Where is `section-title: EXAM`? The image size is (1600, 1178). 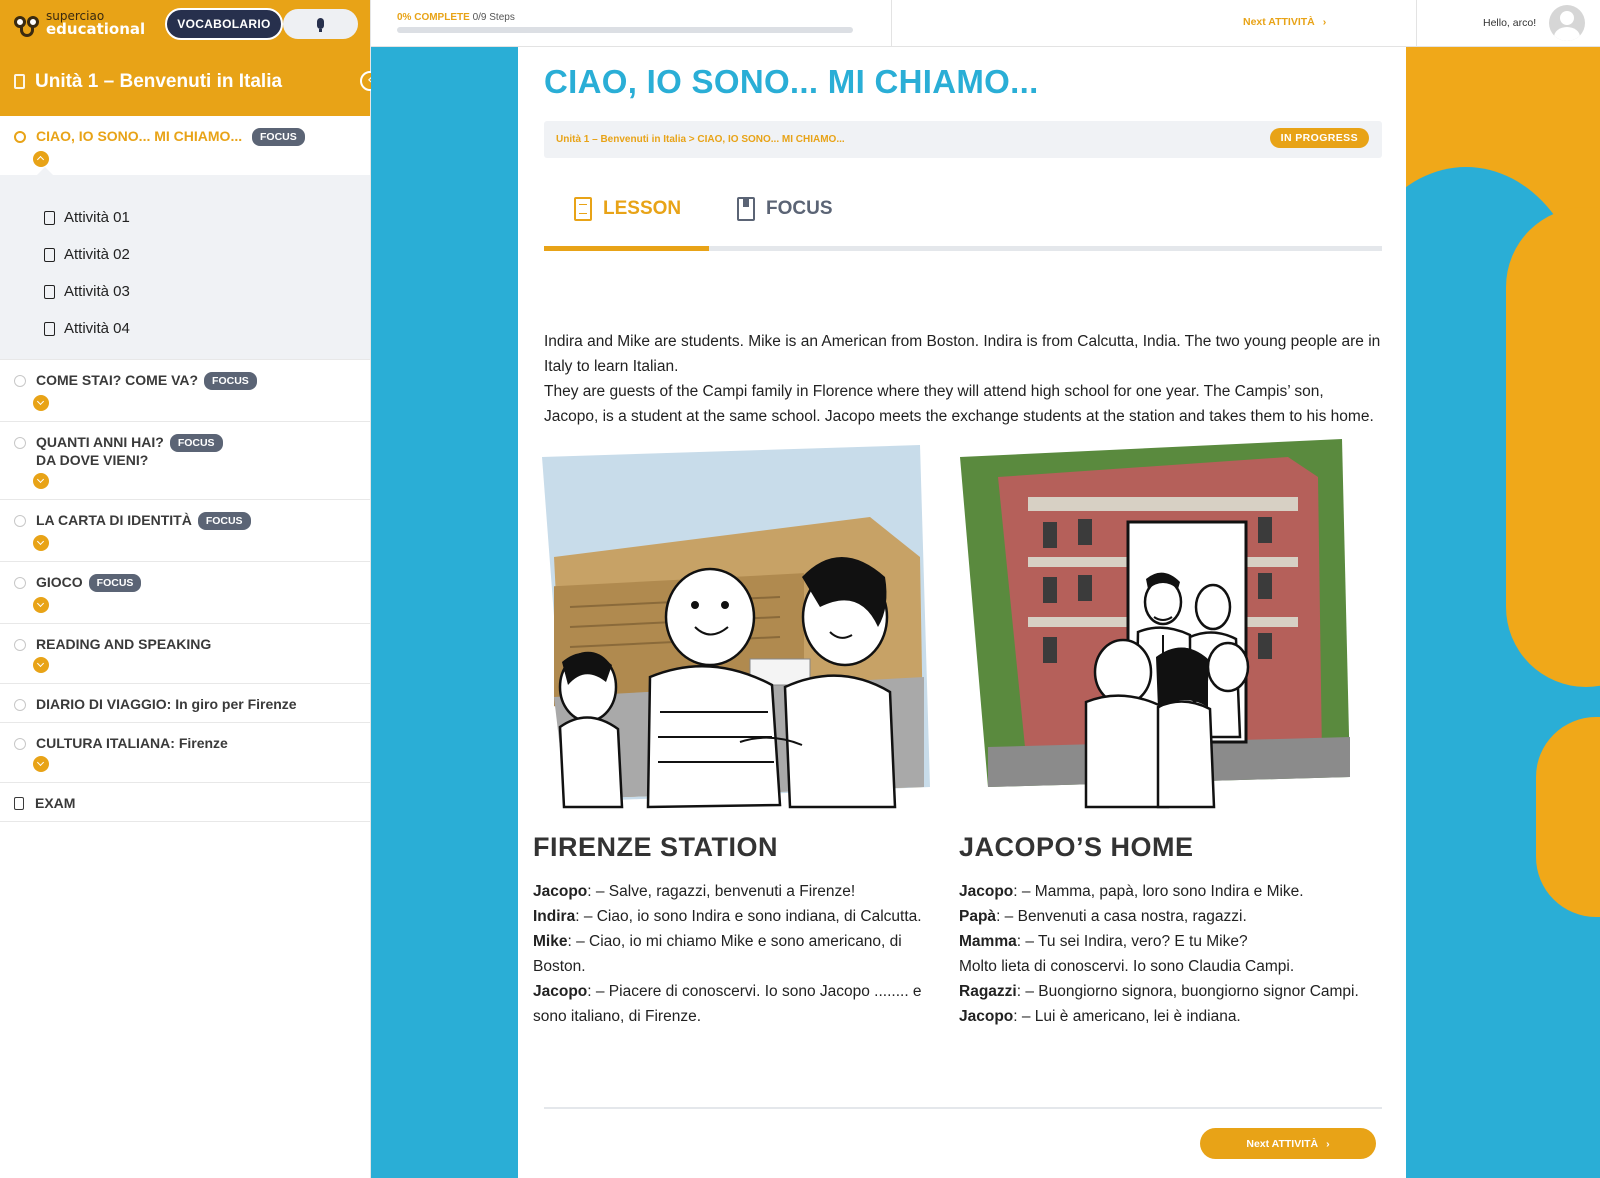
section-title: EXAM is located at coordinates (55, 803).